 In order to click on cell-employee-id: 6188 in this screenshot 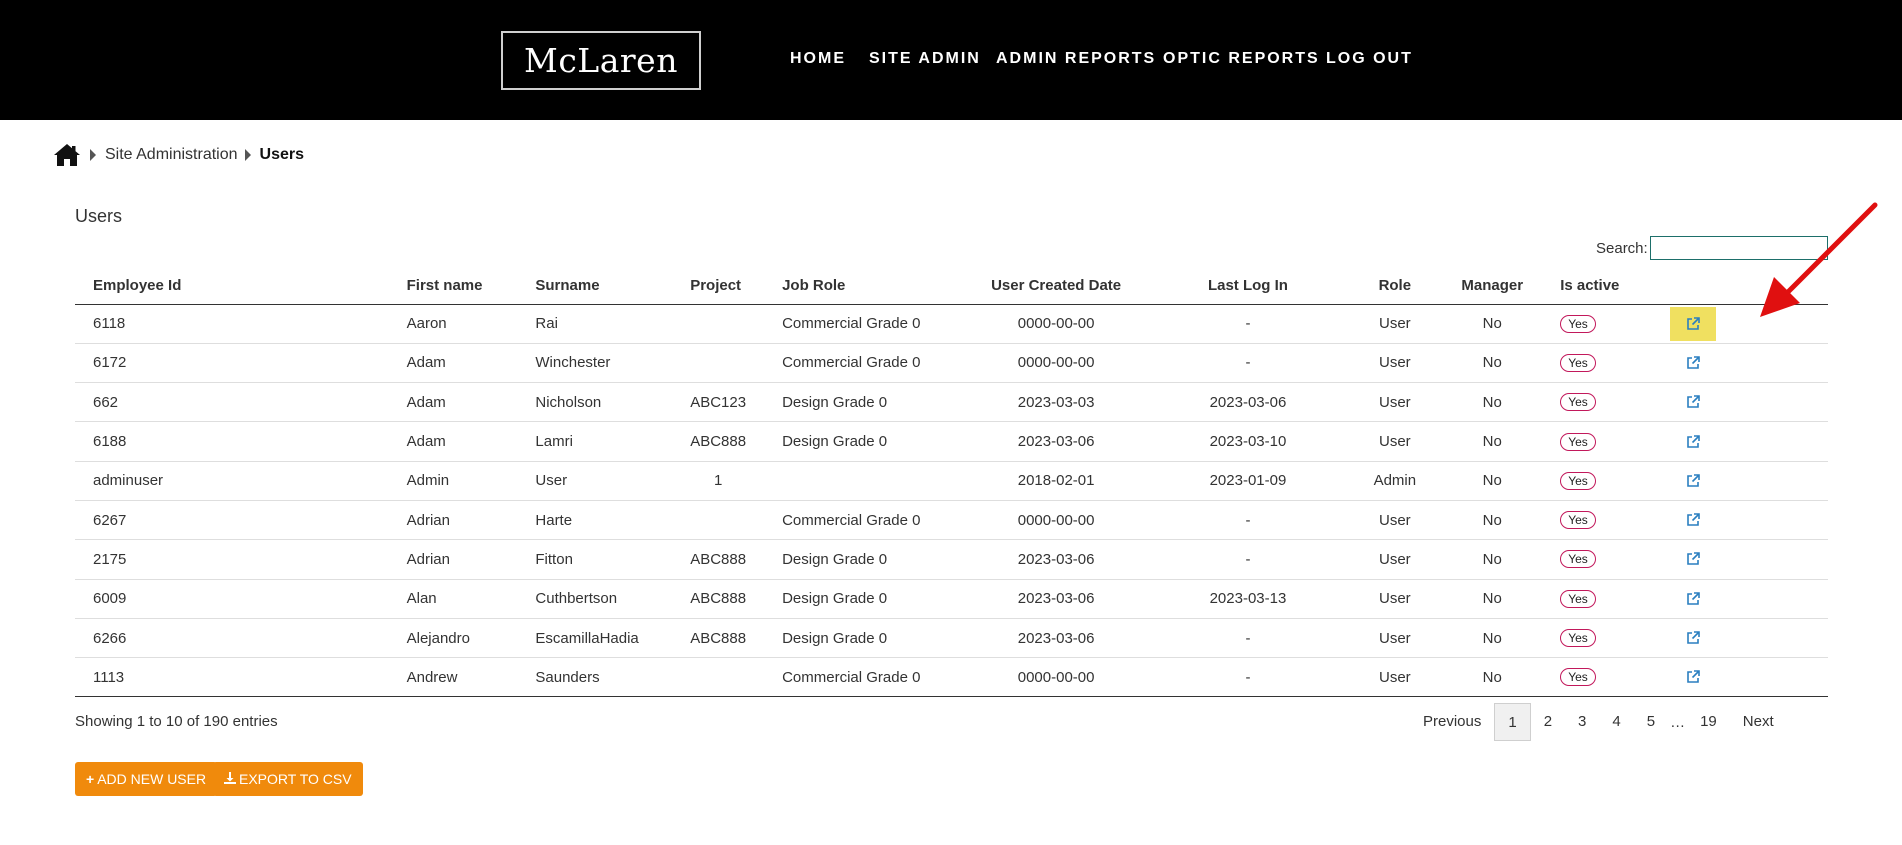, I will do `click(232, 441)`.